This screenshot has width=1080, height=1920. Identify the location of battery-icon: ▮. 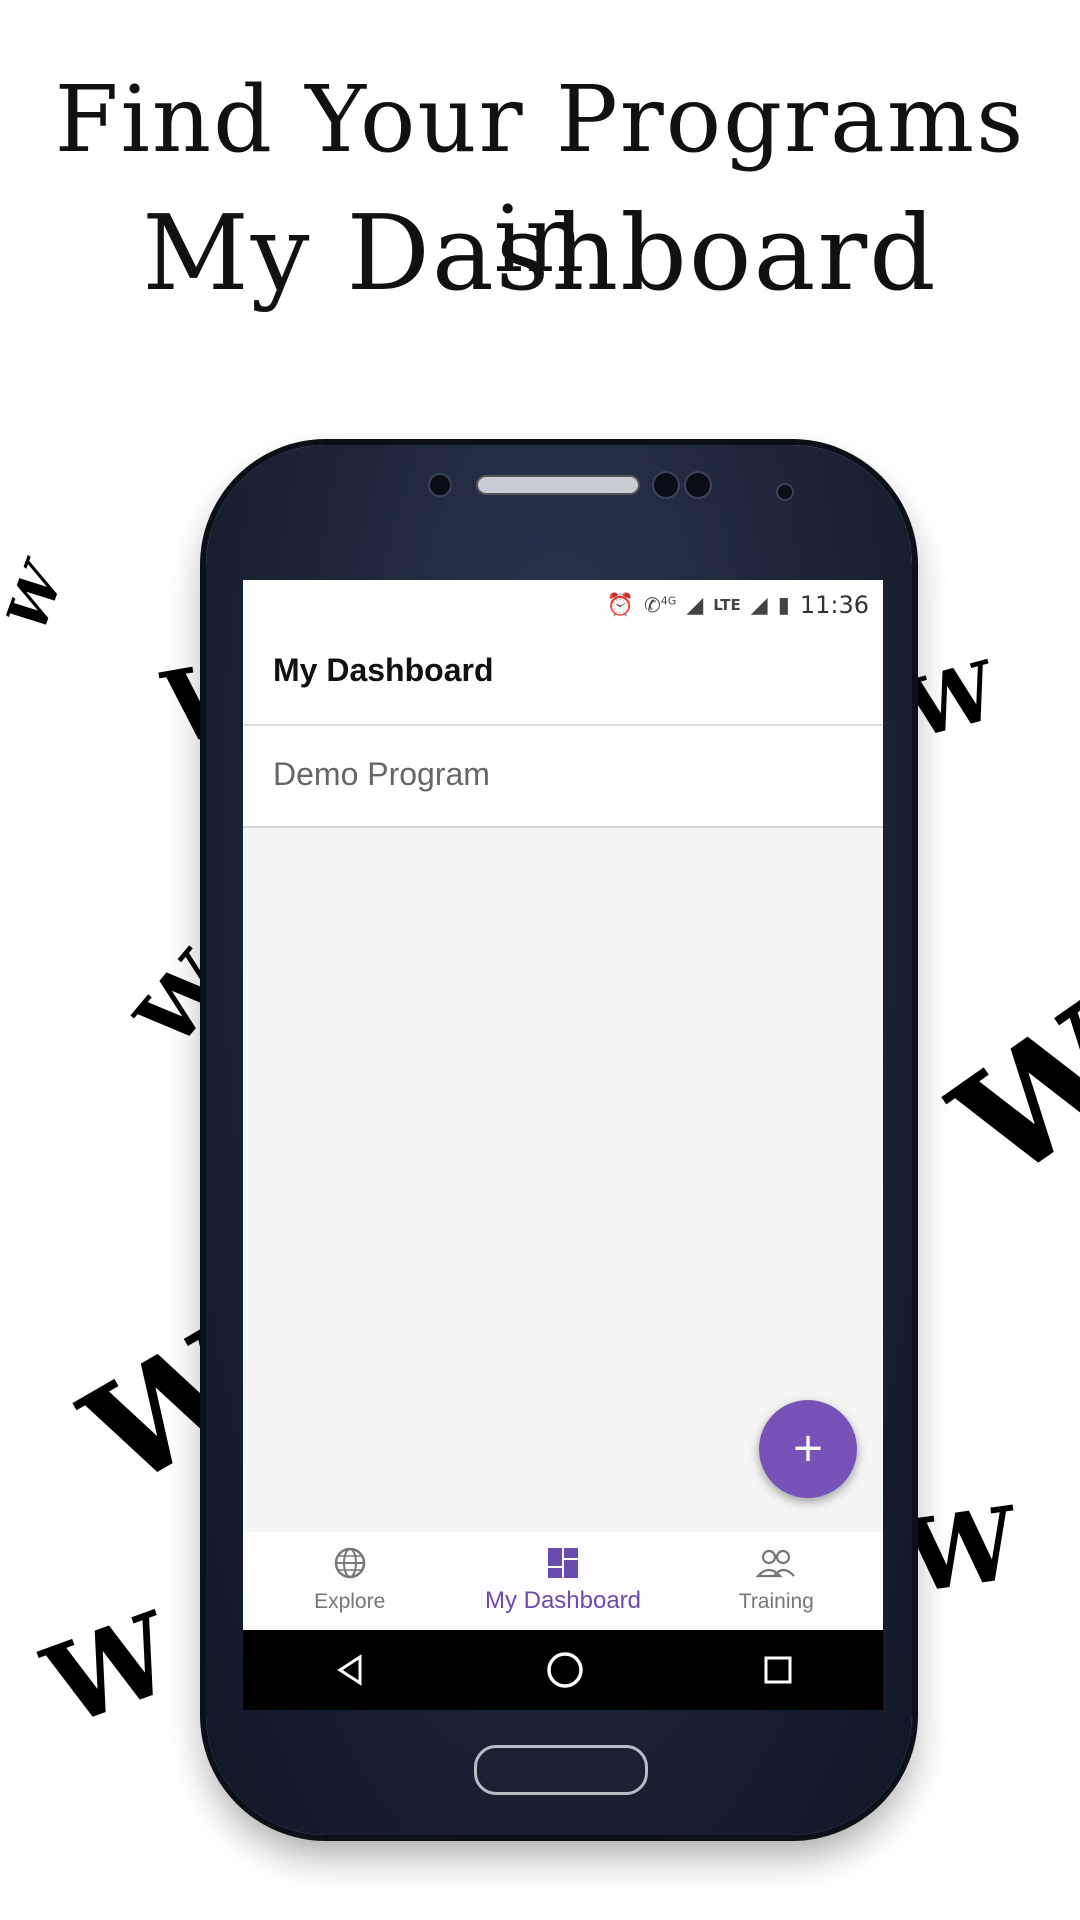
(783, 605).